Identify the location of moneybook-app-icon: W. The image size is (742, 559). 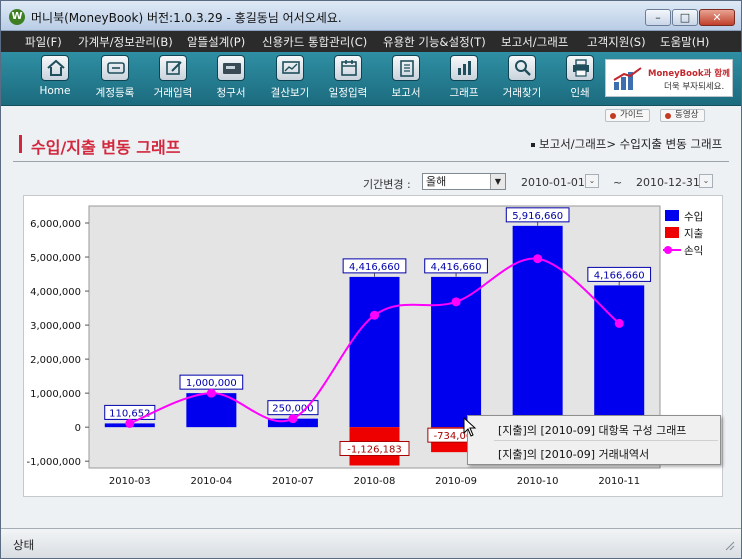
(17, 17).